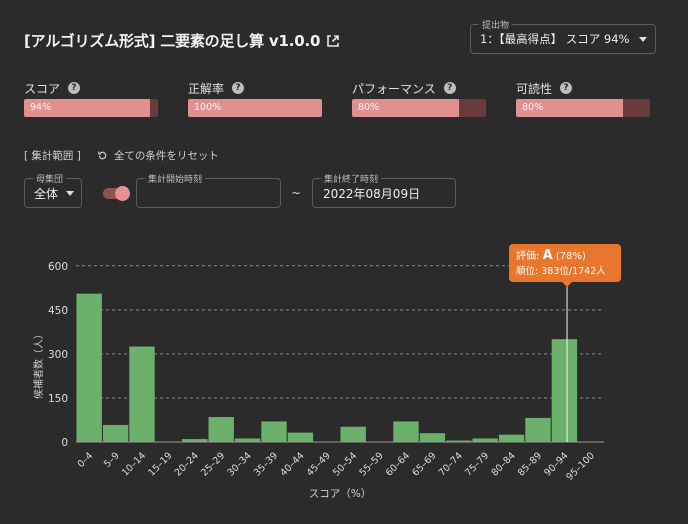  What do you see at coordinates (134, 464) in the screenshot?
I see `x-tick-label: 10–14` at bounding box center [134, 464].